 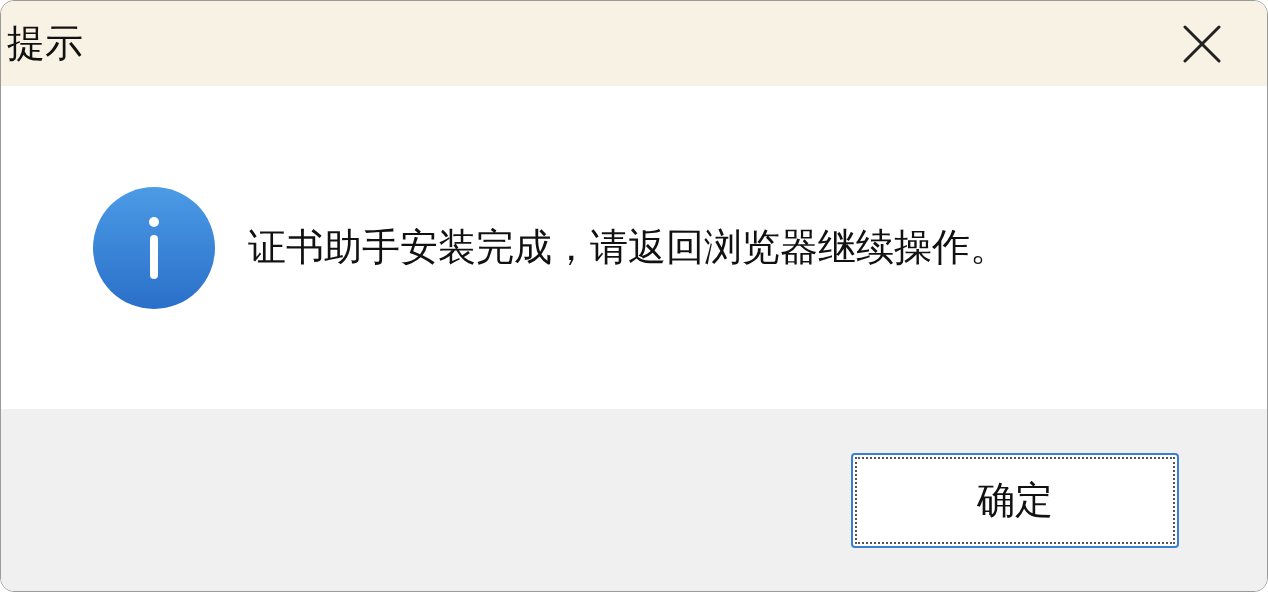 I want to click on ok-button: 确定, so click(x=1015, y=500).